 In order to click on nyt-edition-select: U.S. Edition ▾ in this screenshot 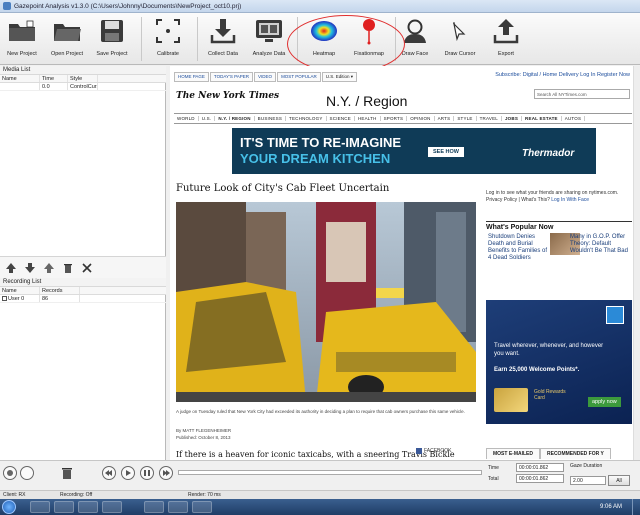, I will do `click(339, 77)`.